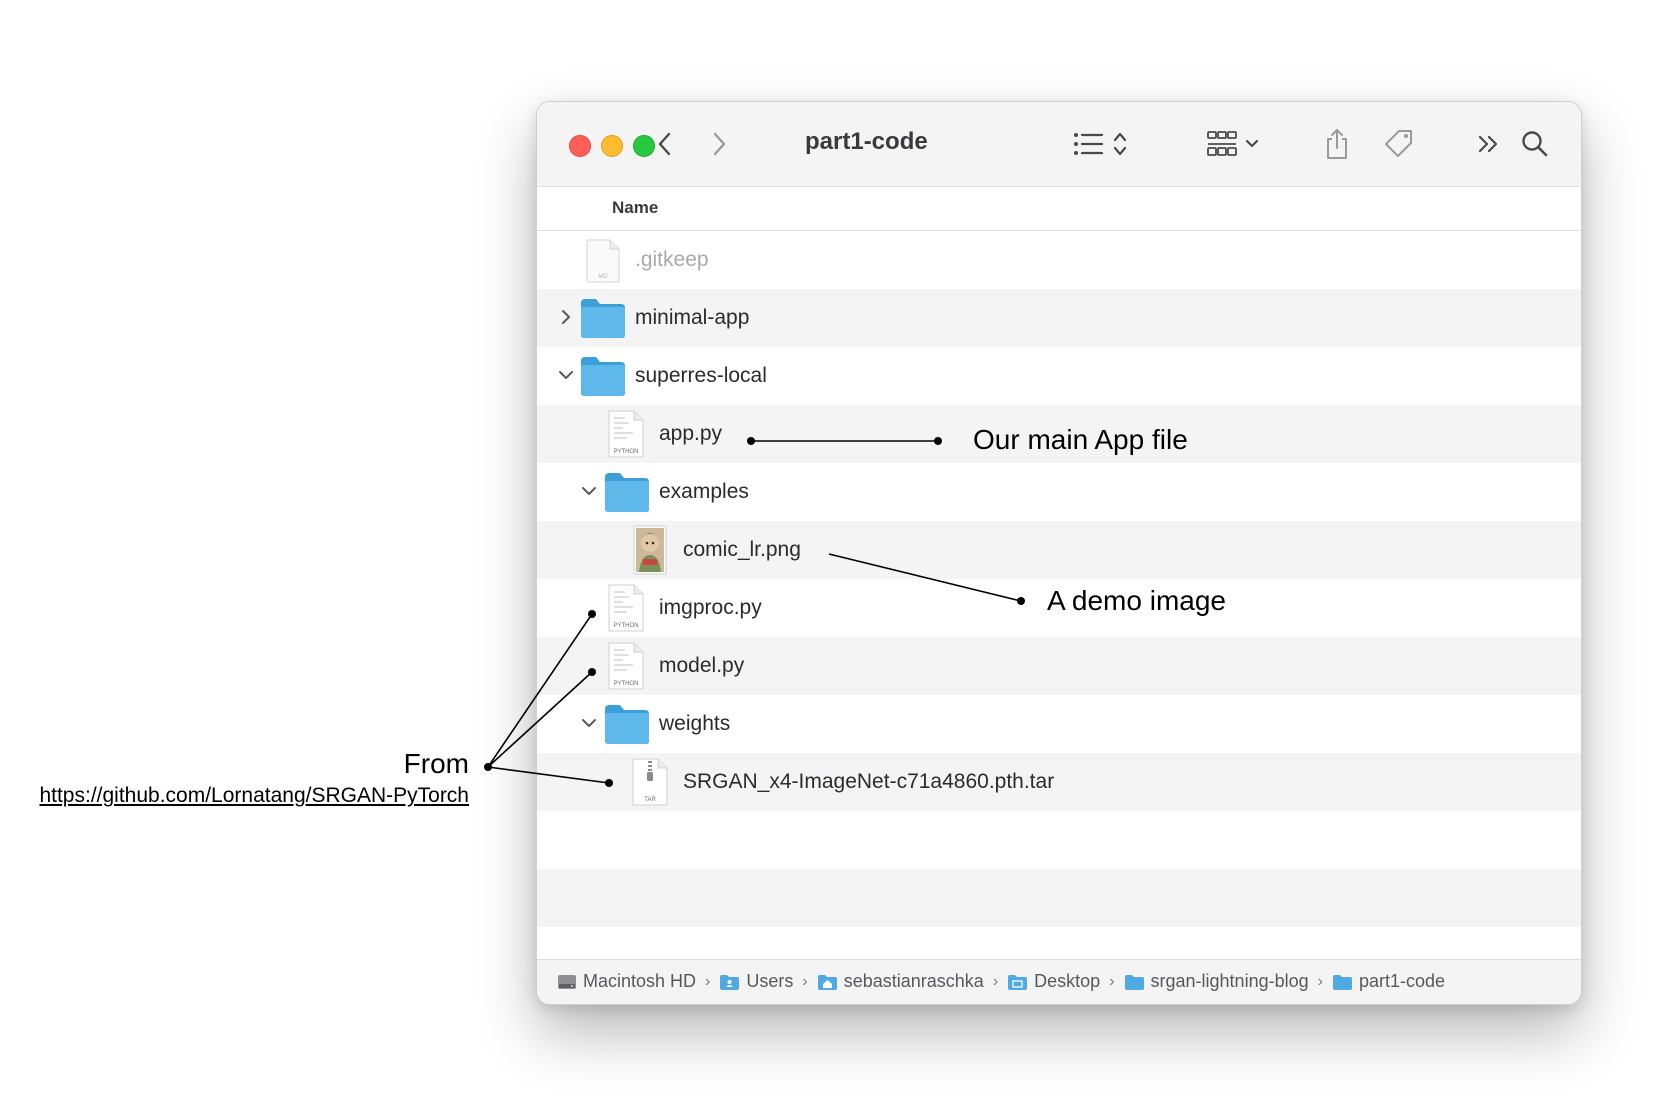 The width and height of the screenshot is (1666, 1104). Describe the element at coordinates (540, 719) in the screenshot. I see `pointer-line-model` at that location.